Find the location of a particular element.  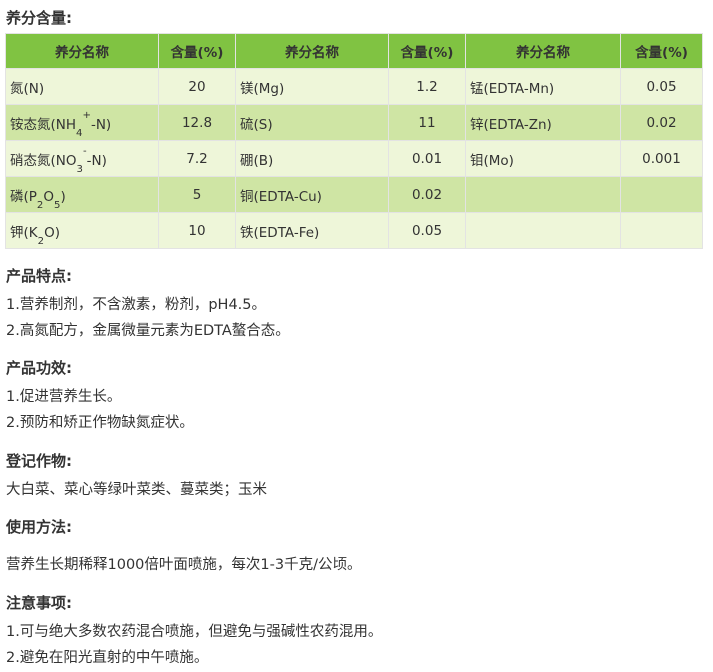

nutrient-name-text: 铵态氮(NH is located at coordinates (43, 124).